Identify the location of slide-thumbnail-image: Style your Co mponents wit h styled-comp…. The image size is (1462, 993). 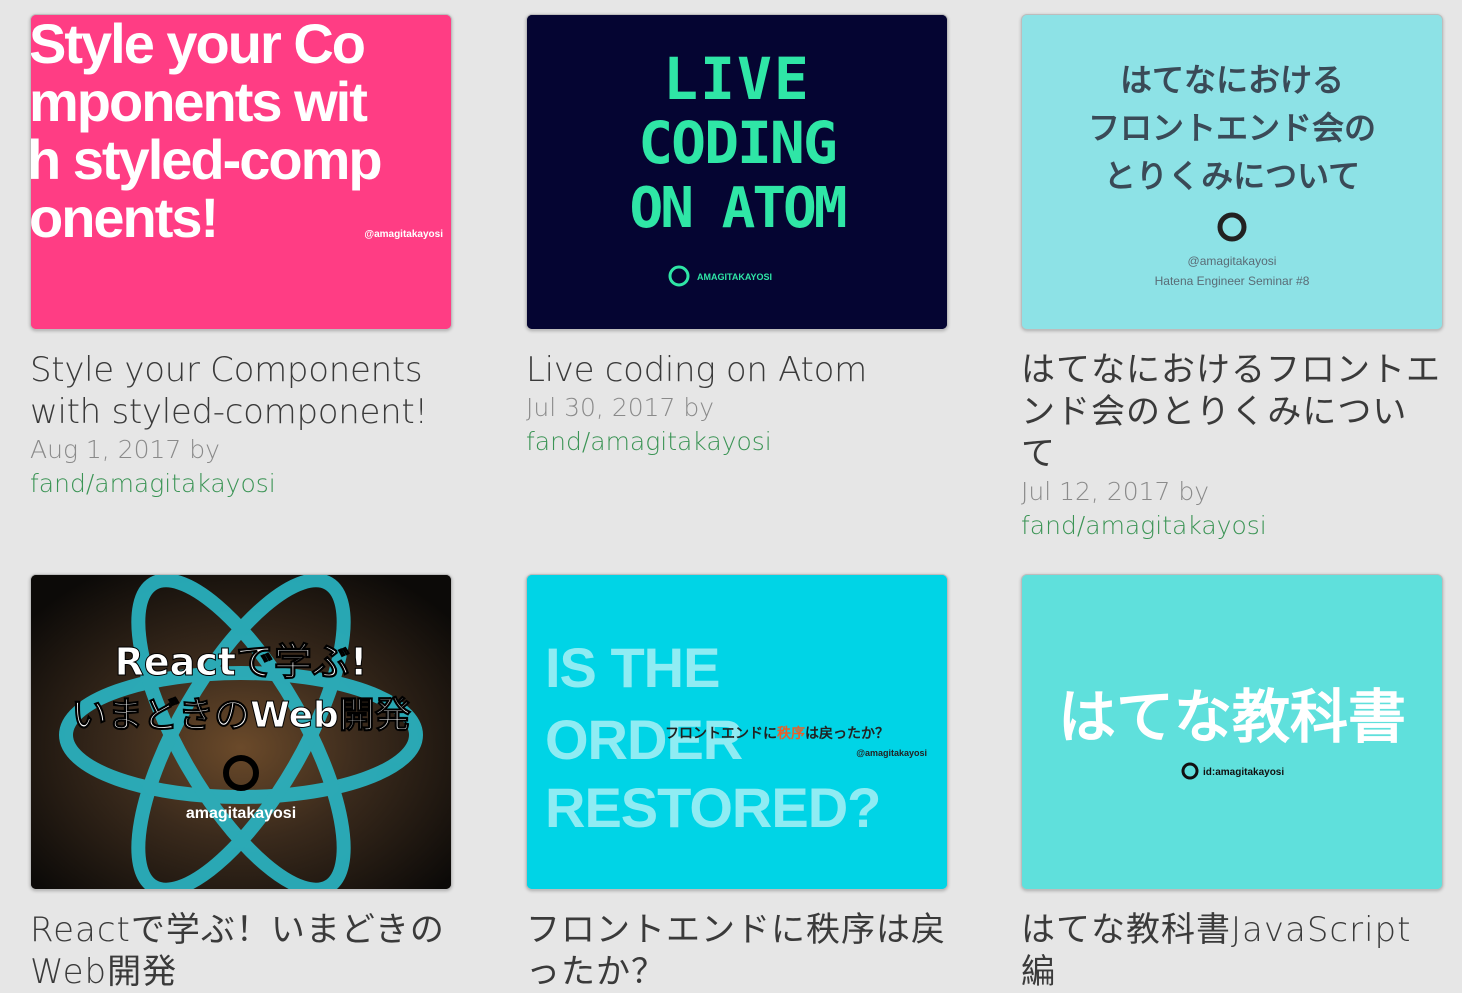
(241, 172).